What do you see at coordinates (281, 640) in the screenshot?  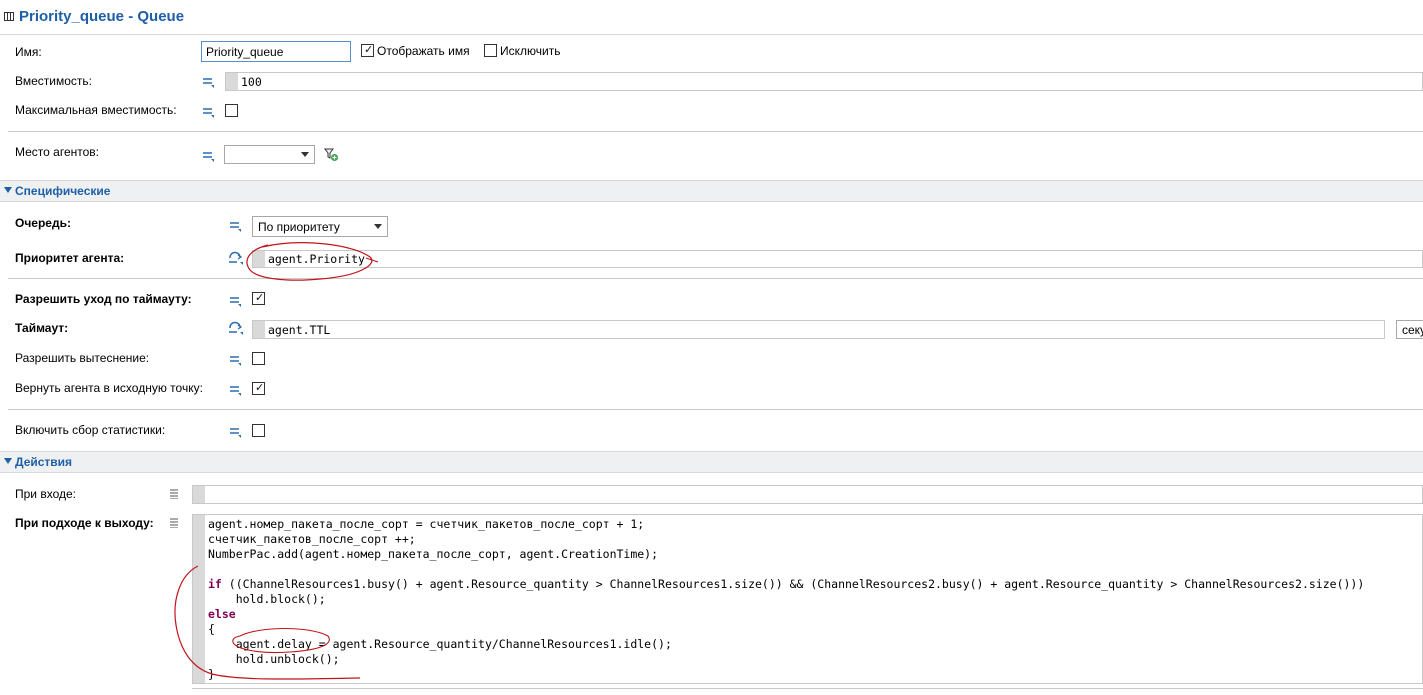 I see `annotation-ellipse-delay` at bounding box center [281, 640].